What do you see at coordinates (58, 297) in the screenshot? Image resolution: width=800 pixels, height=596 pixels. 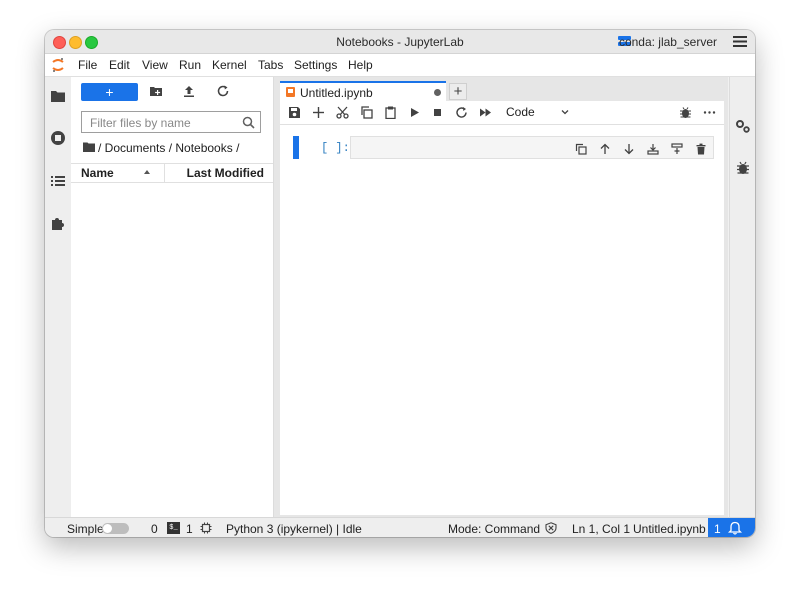 I see `left-sidebar` at bounding box center [58, 297].